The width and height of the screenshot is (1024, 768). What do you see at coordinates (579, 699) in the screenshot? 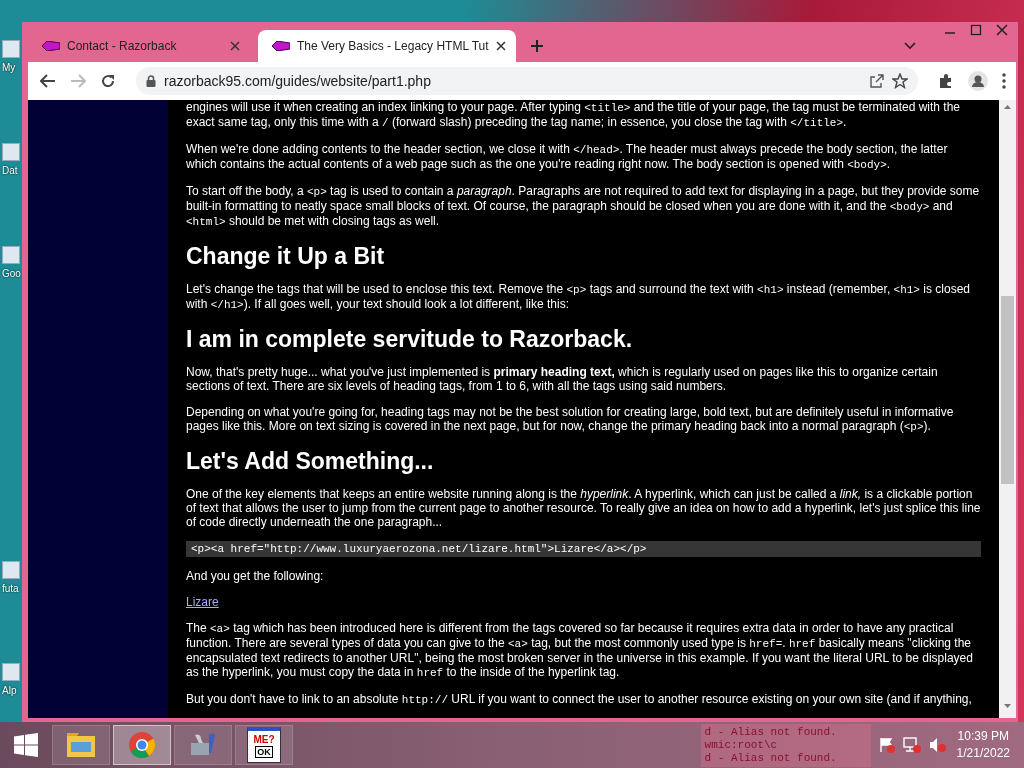
I see `paragraph: But you don't have to link to an absolute http:// URL if you want to connect the user to another resource existing on your own site (and if anything,` at bounding box center [579, 699].